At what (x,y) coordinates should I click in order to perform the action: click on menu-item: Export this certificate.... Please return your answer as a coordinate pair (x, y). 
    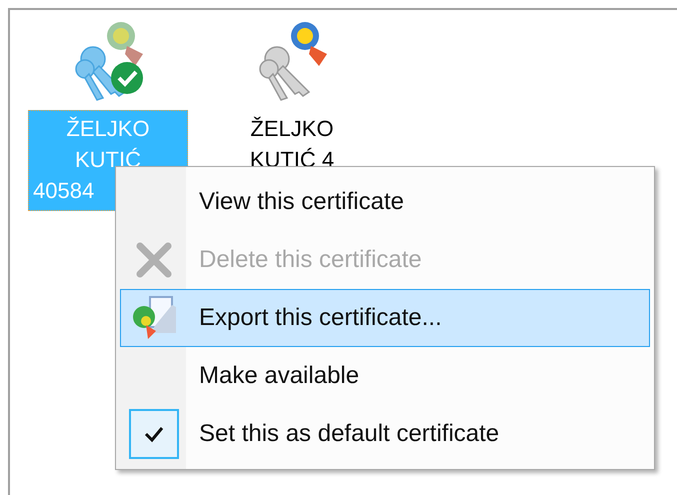
    Looking at the image, I should click on (385, 318).